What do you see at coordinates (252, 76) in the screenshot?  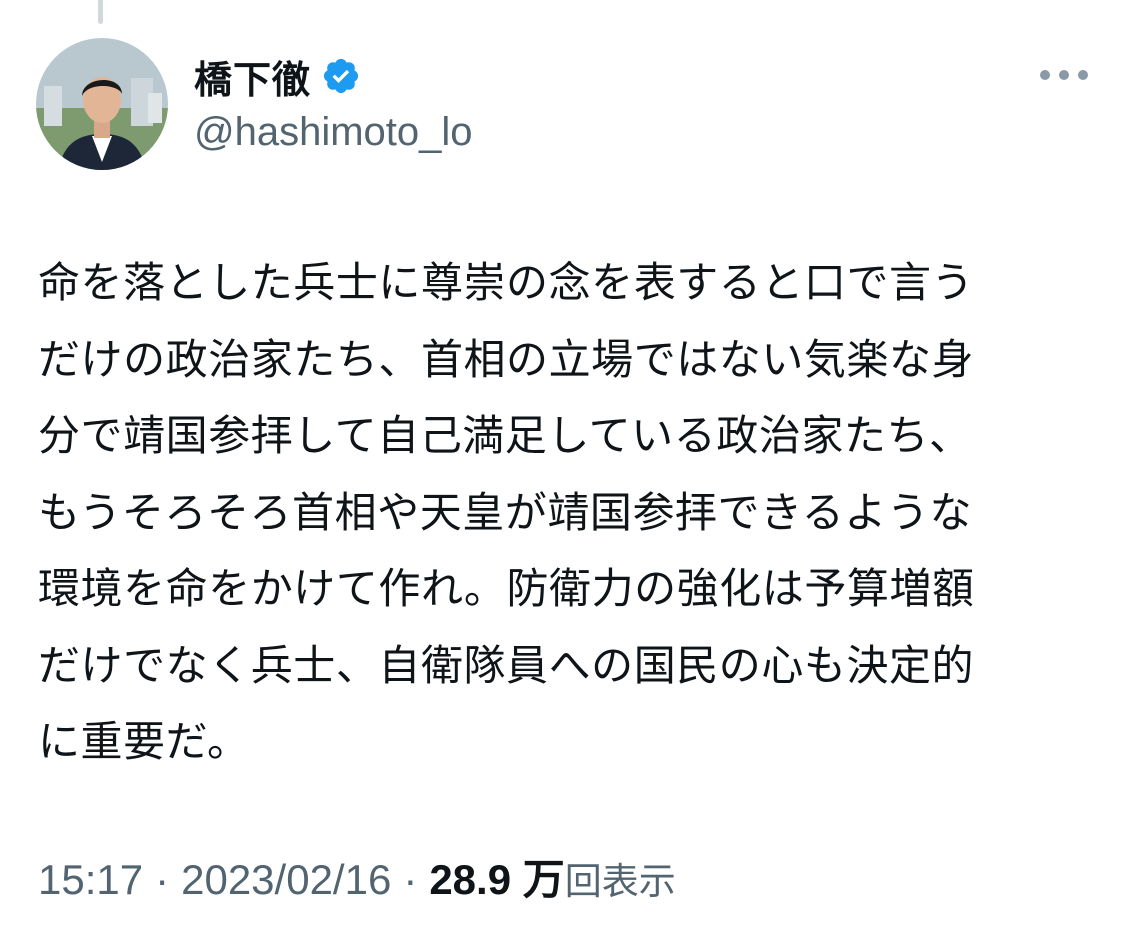 I see `display-name: 橋下徹` at bounding box center [252, 76].